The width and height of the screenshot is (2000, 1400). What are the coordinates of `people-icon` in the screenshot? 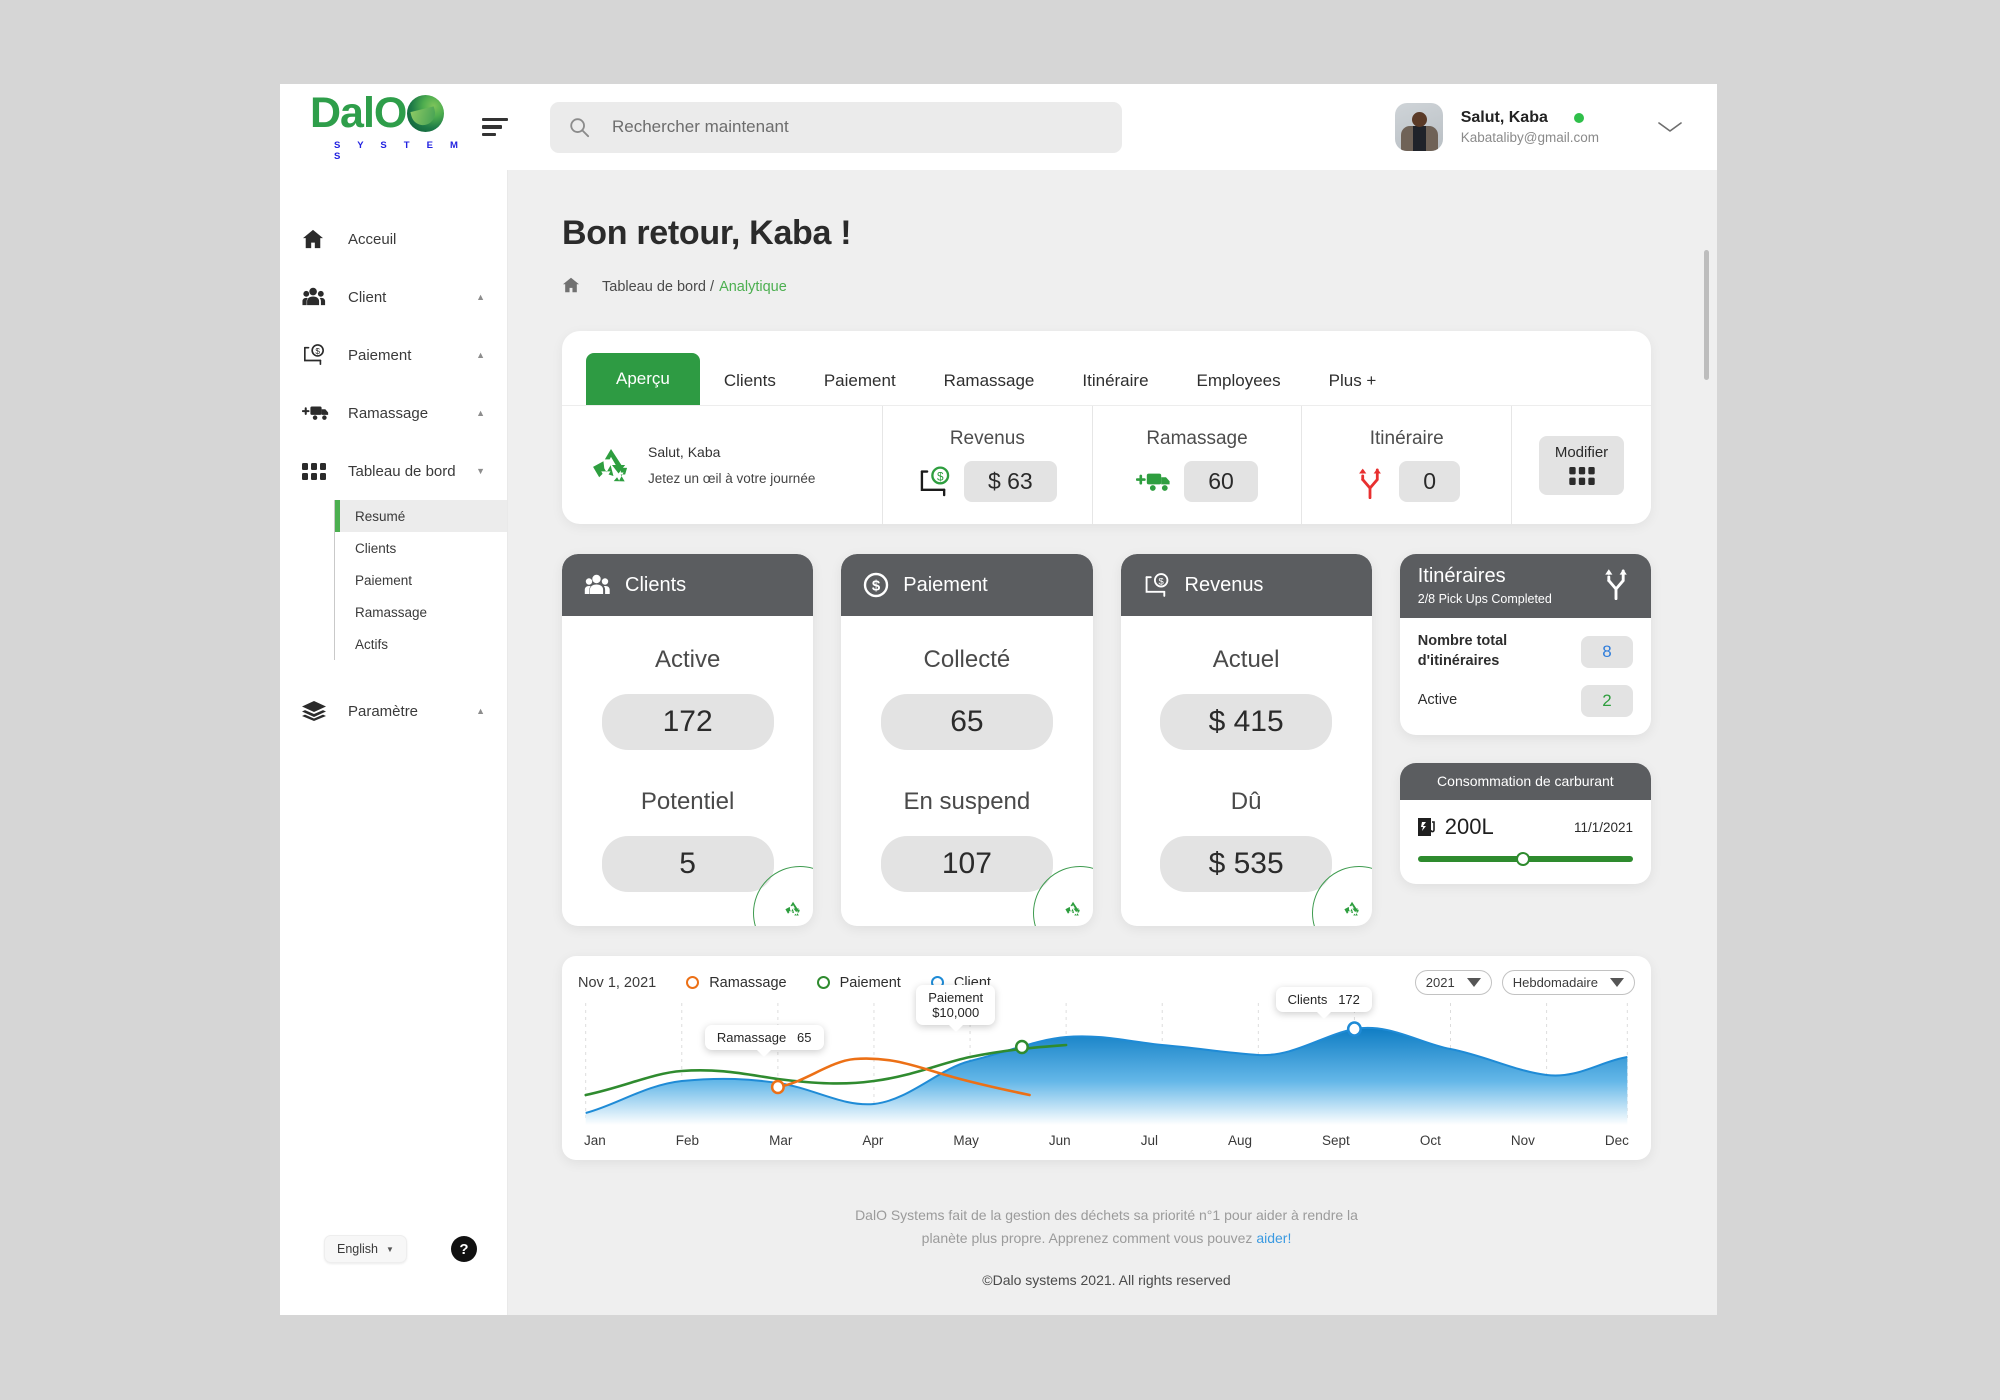 It's located at (597, 584).